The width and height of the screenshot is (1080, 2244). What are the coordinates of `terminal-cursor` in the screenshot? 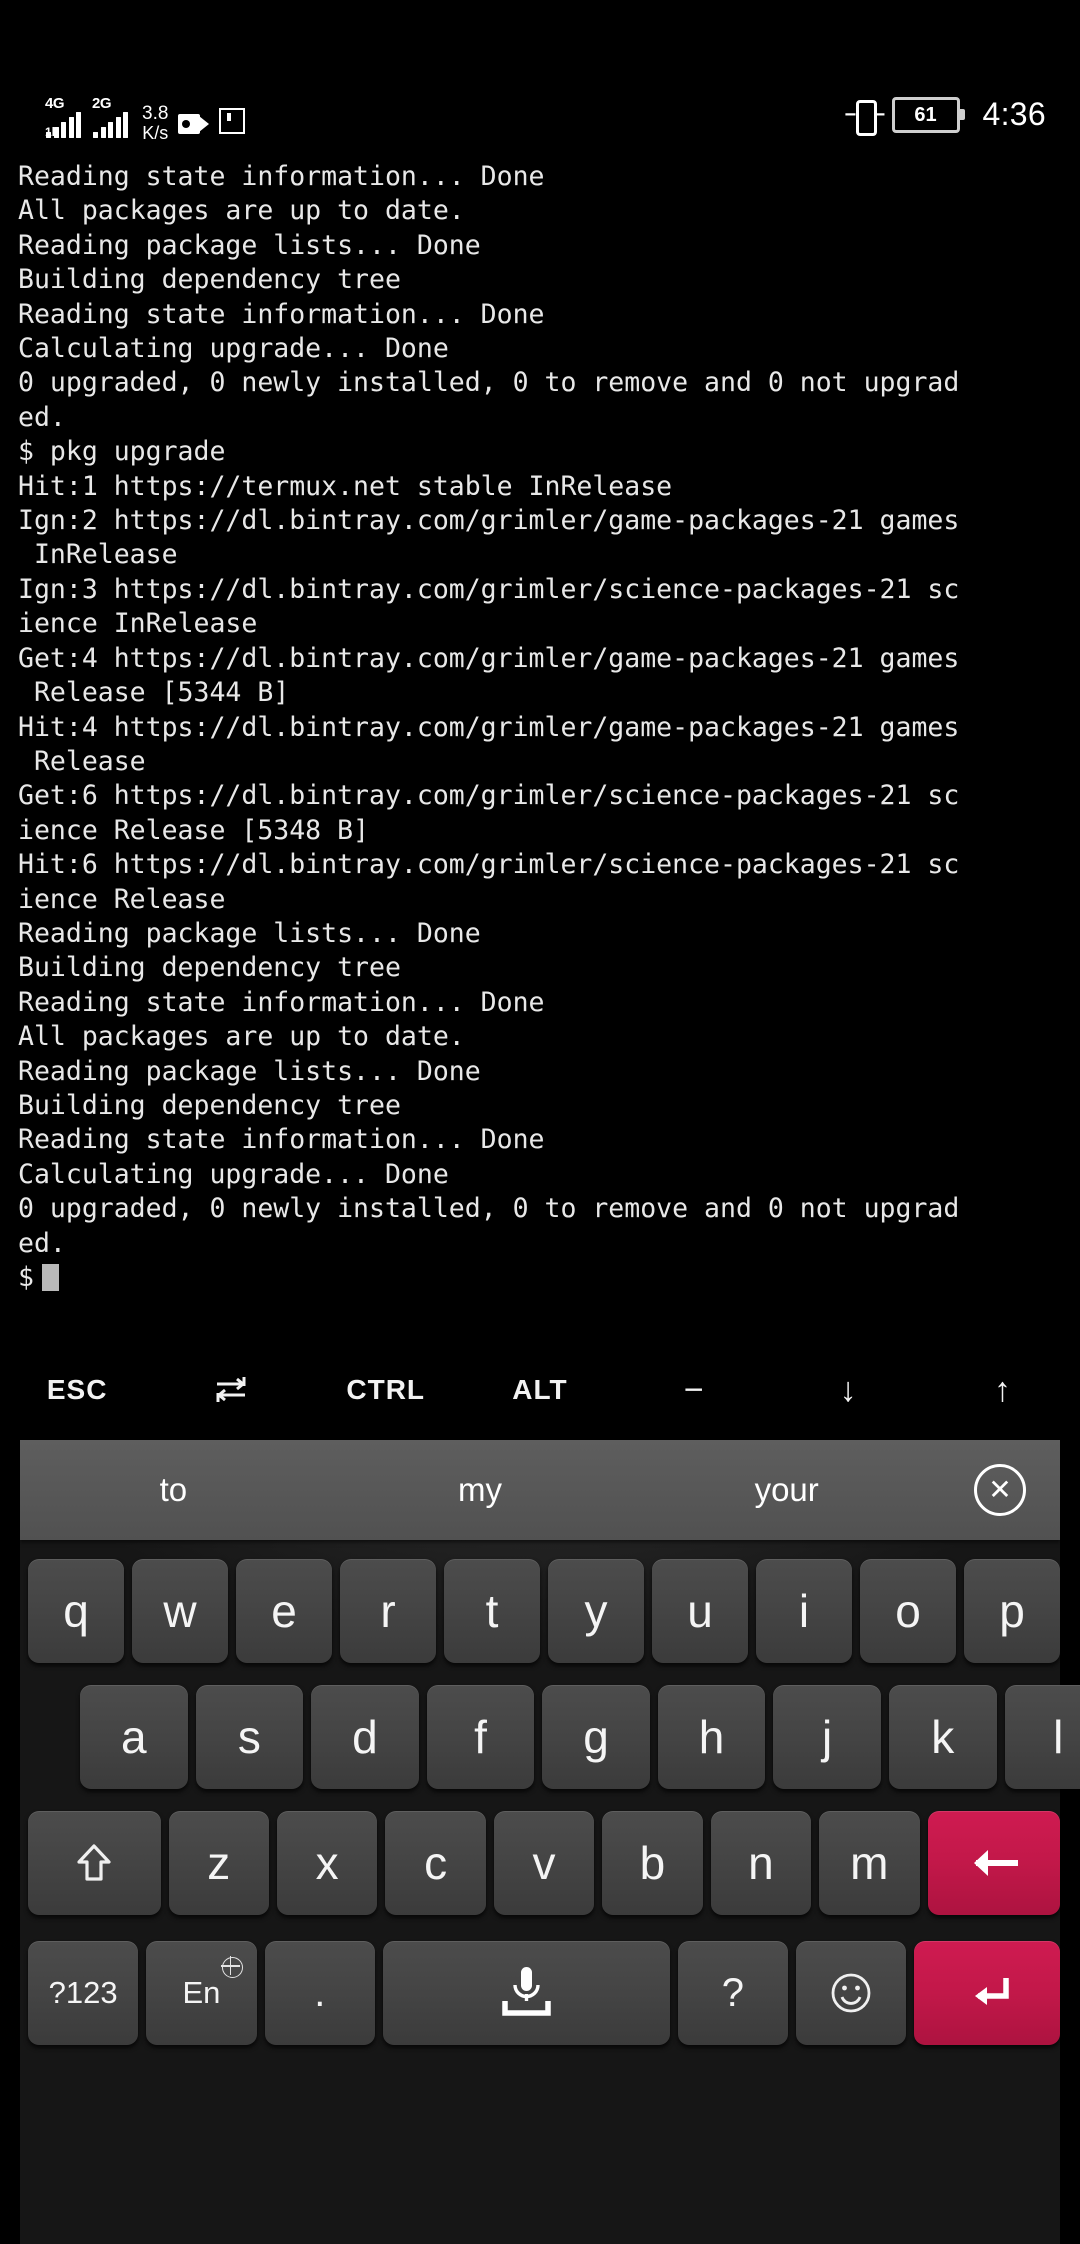 It's located at (50, 1277).